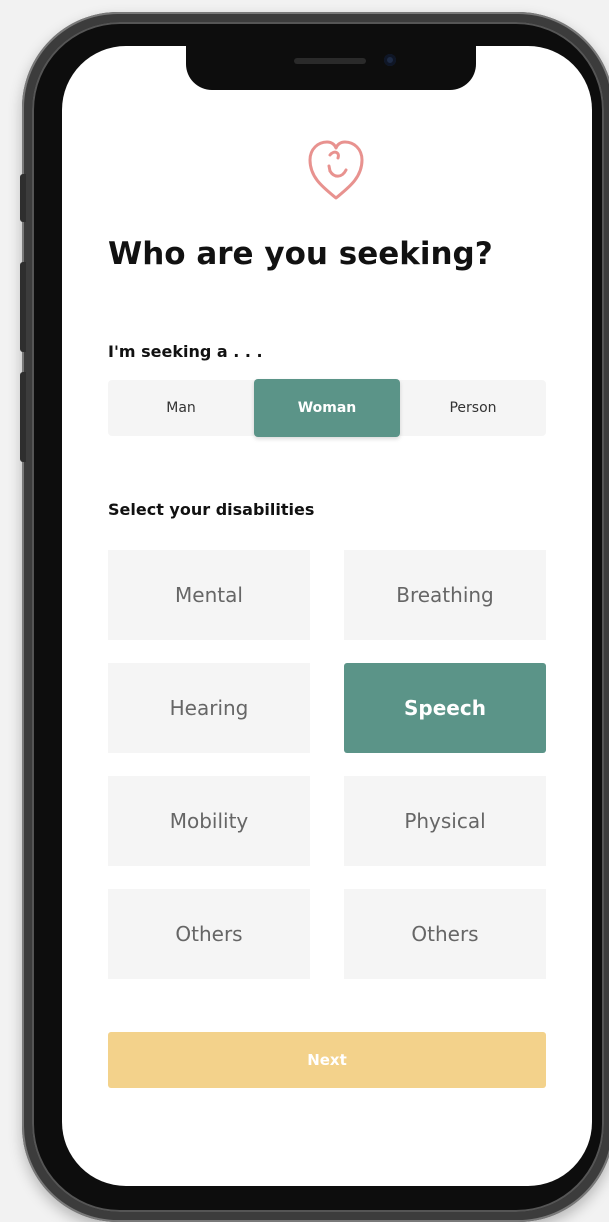 This screenshot has width=609, height=1222. I want to click on disability-tile-speech: Speech, so click(445, 708).